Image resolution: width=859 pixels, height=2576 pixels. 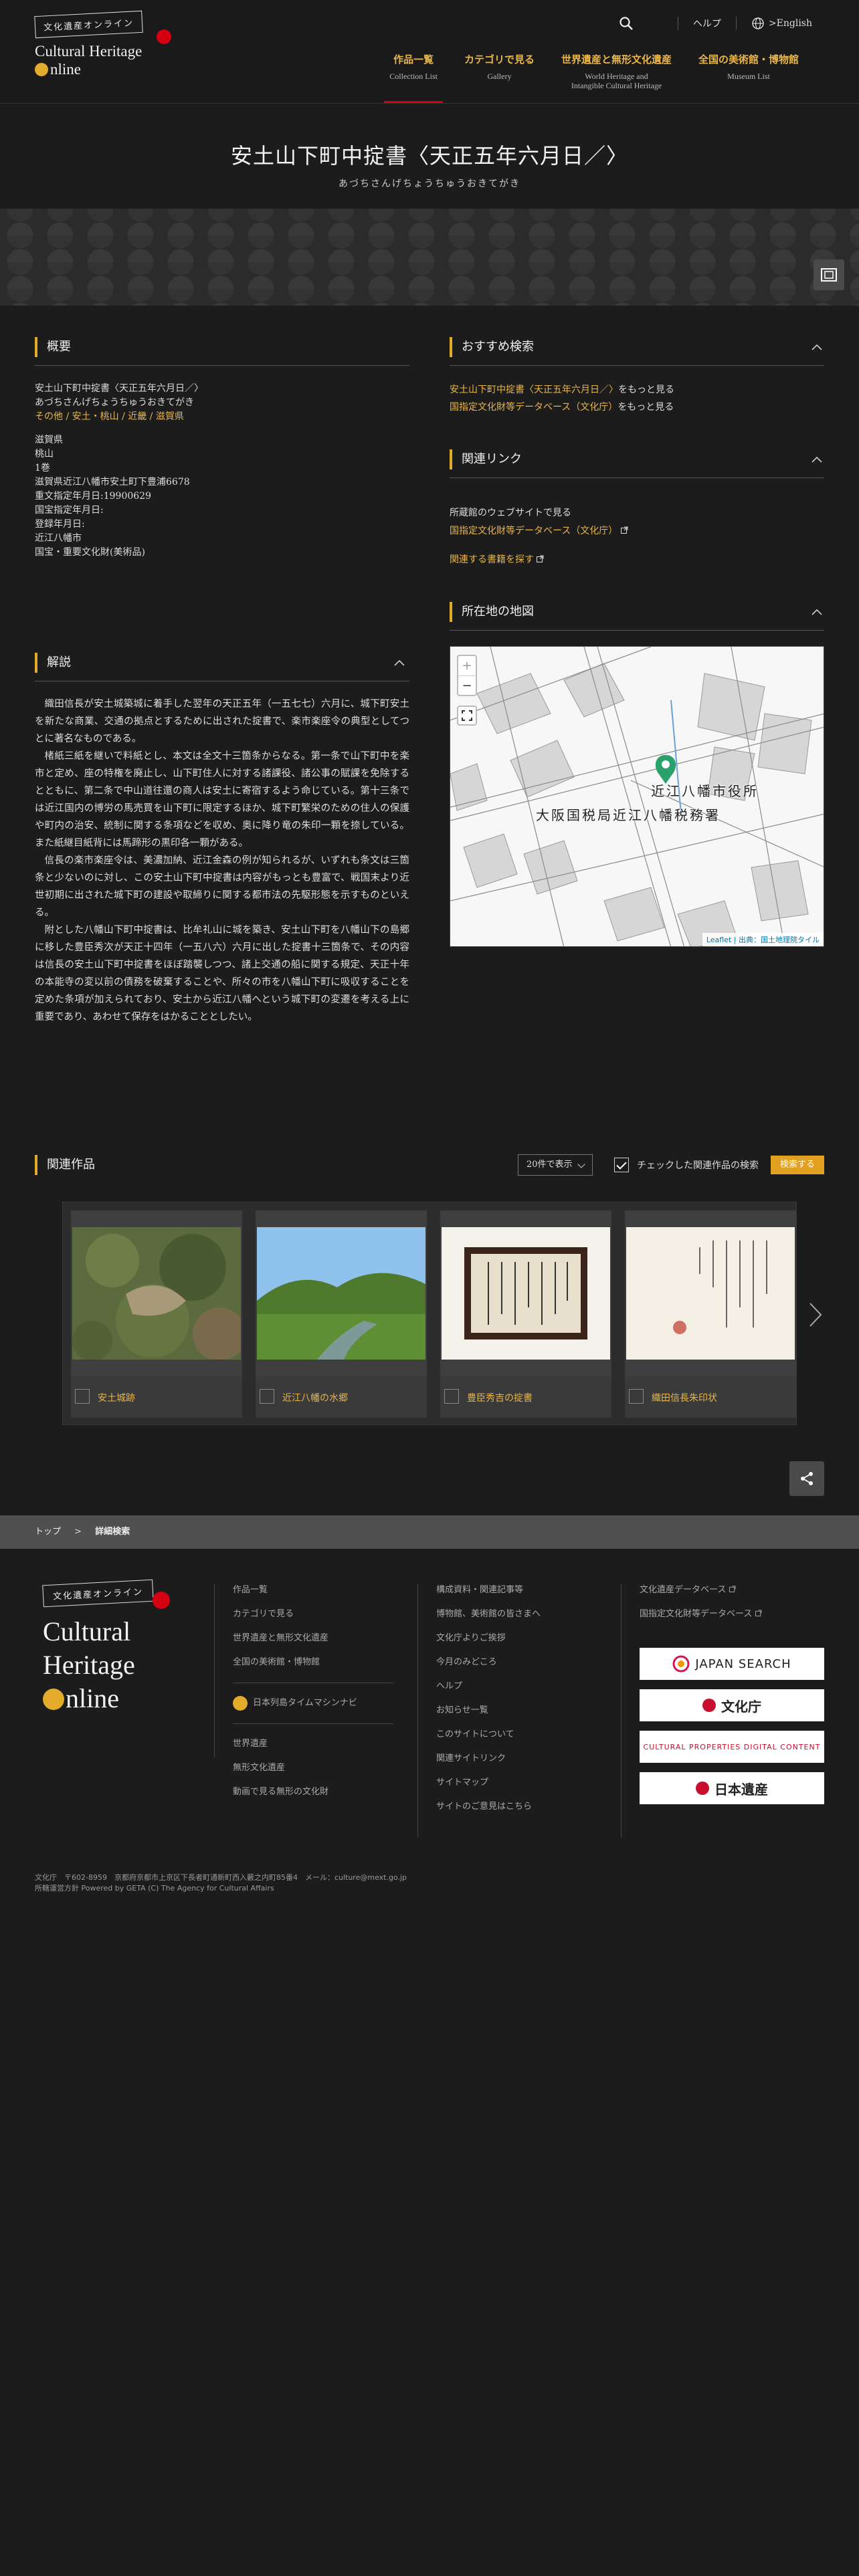 I want to click on related-card: 織田信長朱印状, so click(x=710, y=1314).